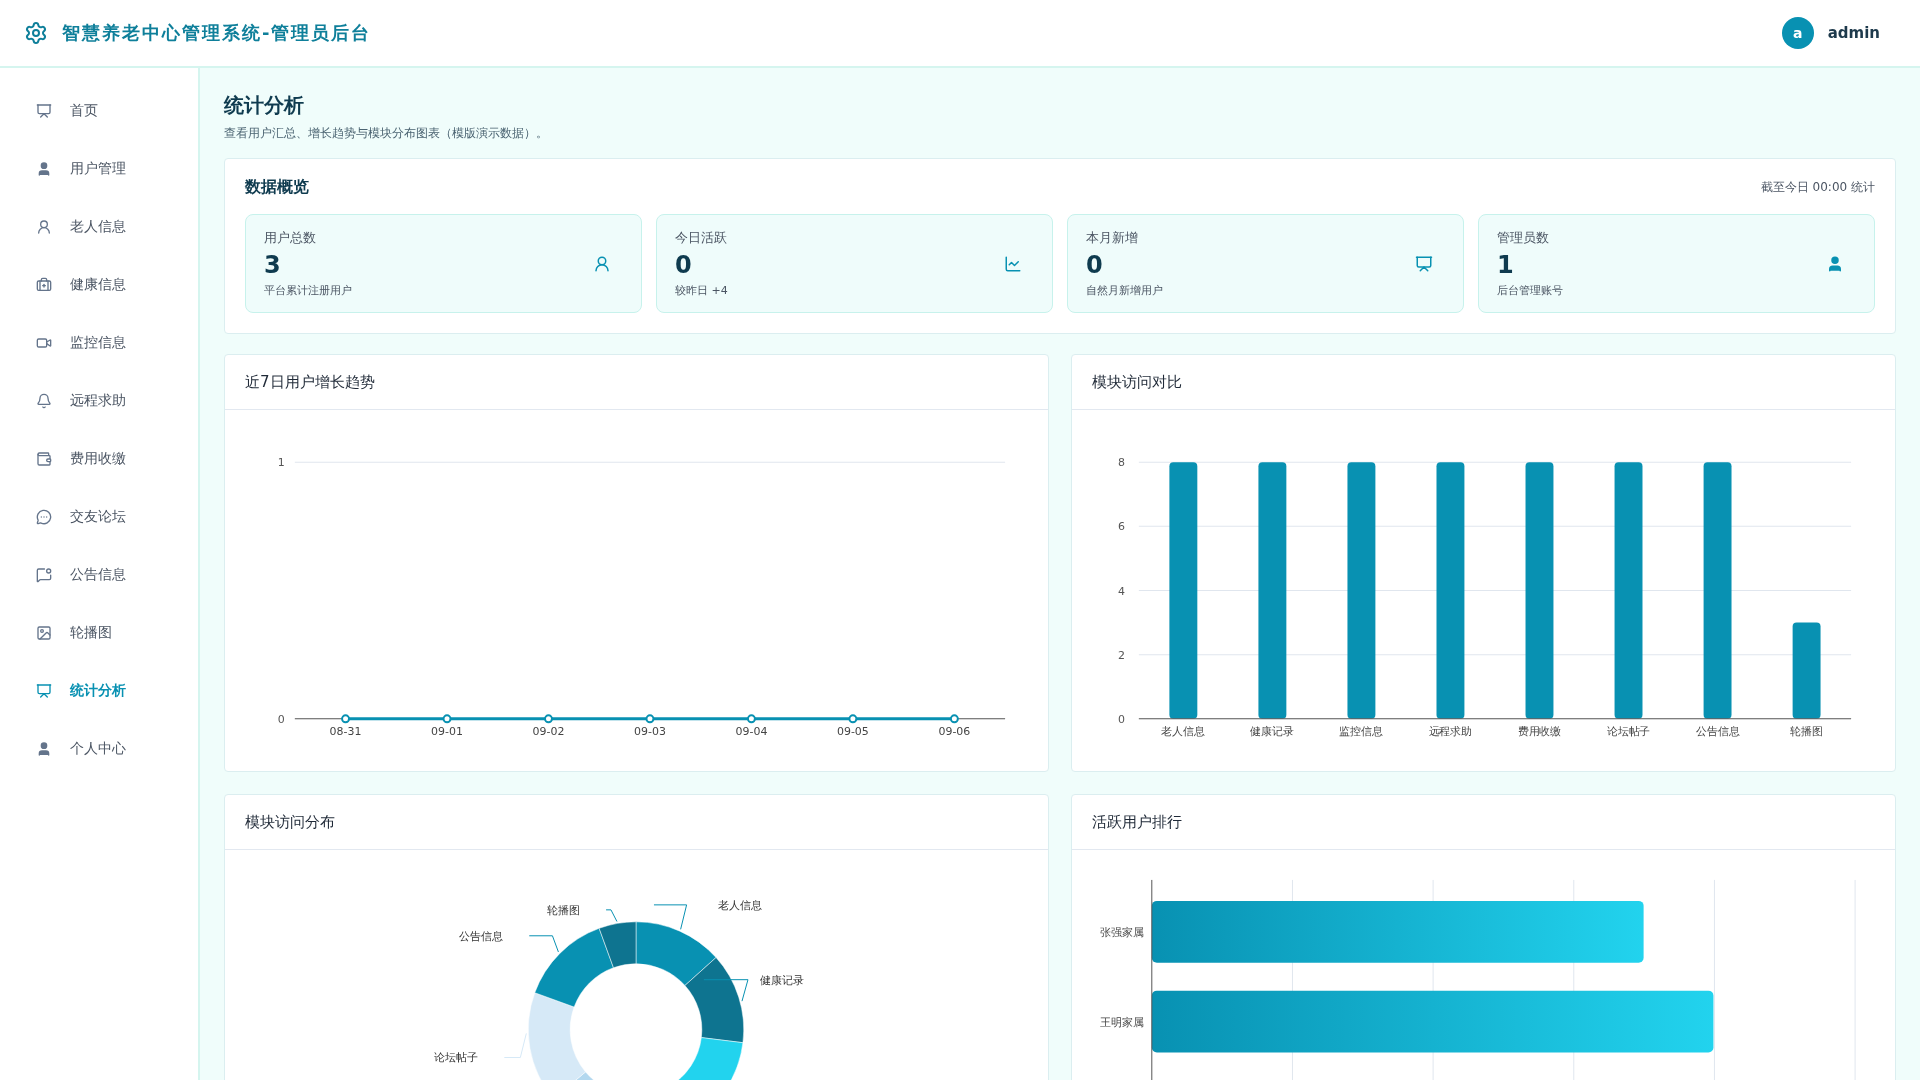 Image resolution: width=1920 pixels, height=1080 pixels. I want to click on axis-label: 08-31, so click(345, 731).